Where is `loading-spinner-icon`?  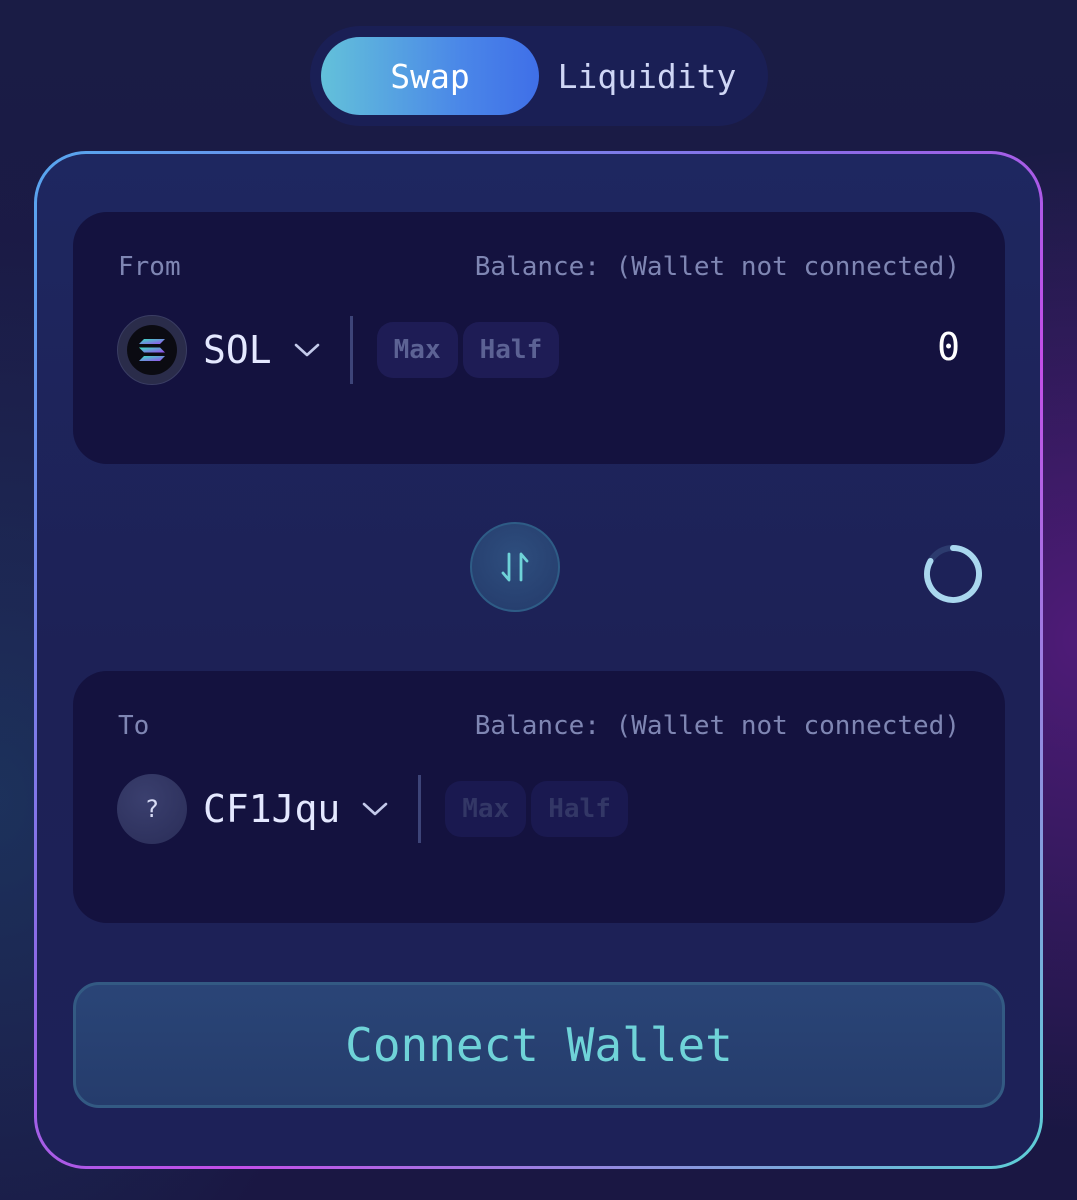
loading-spinner-icon is located at coordinates (953, 574).